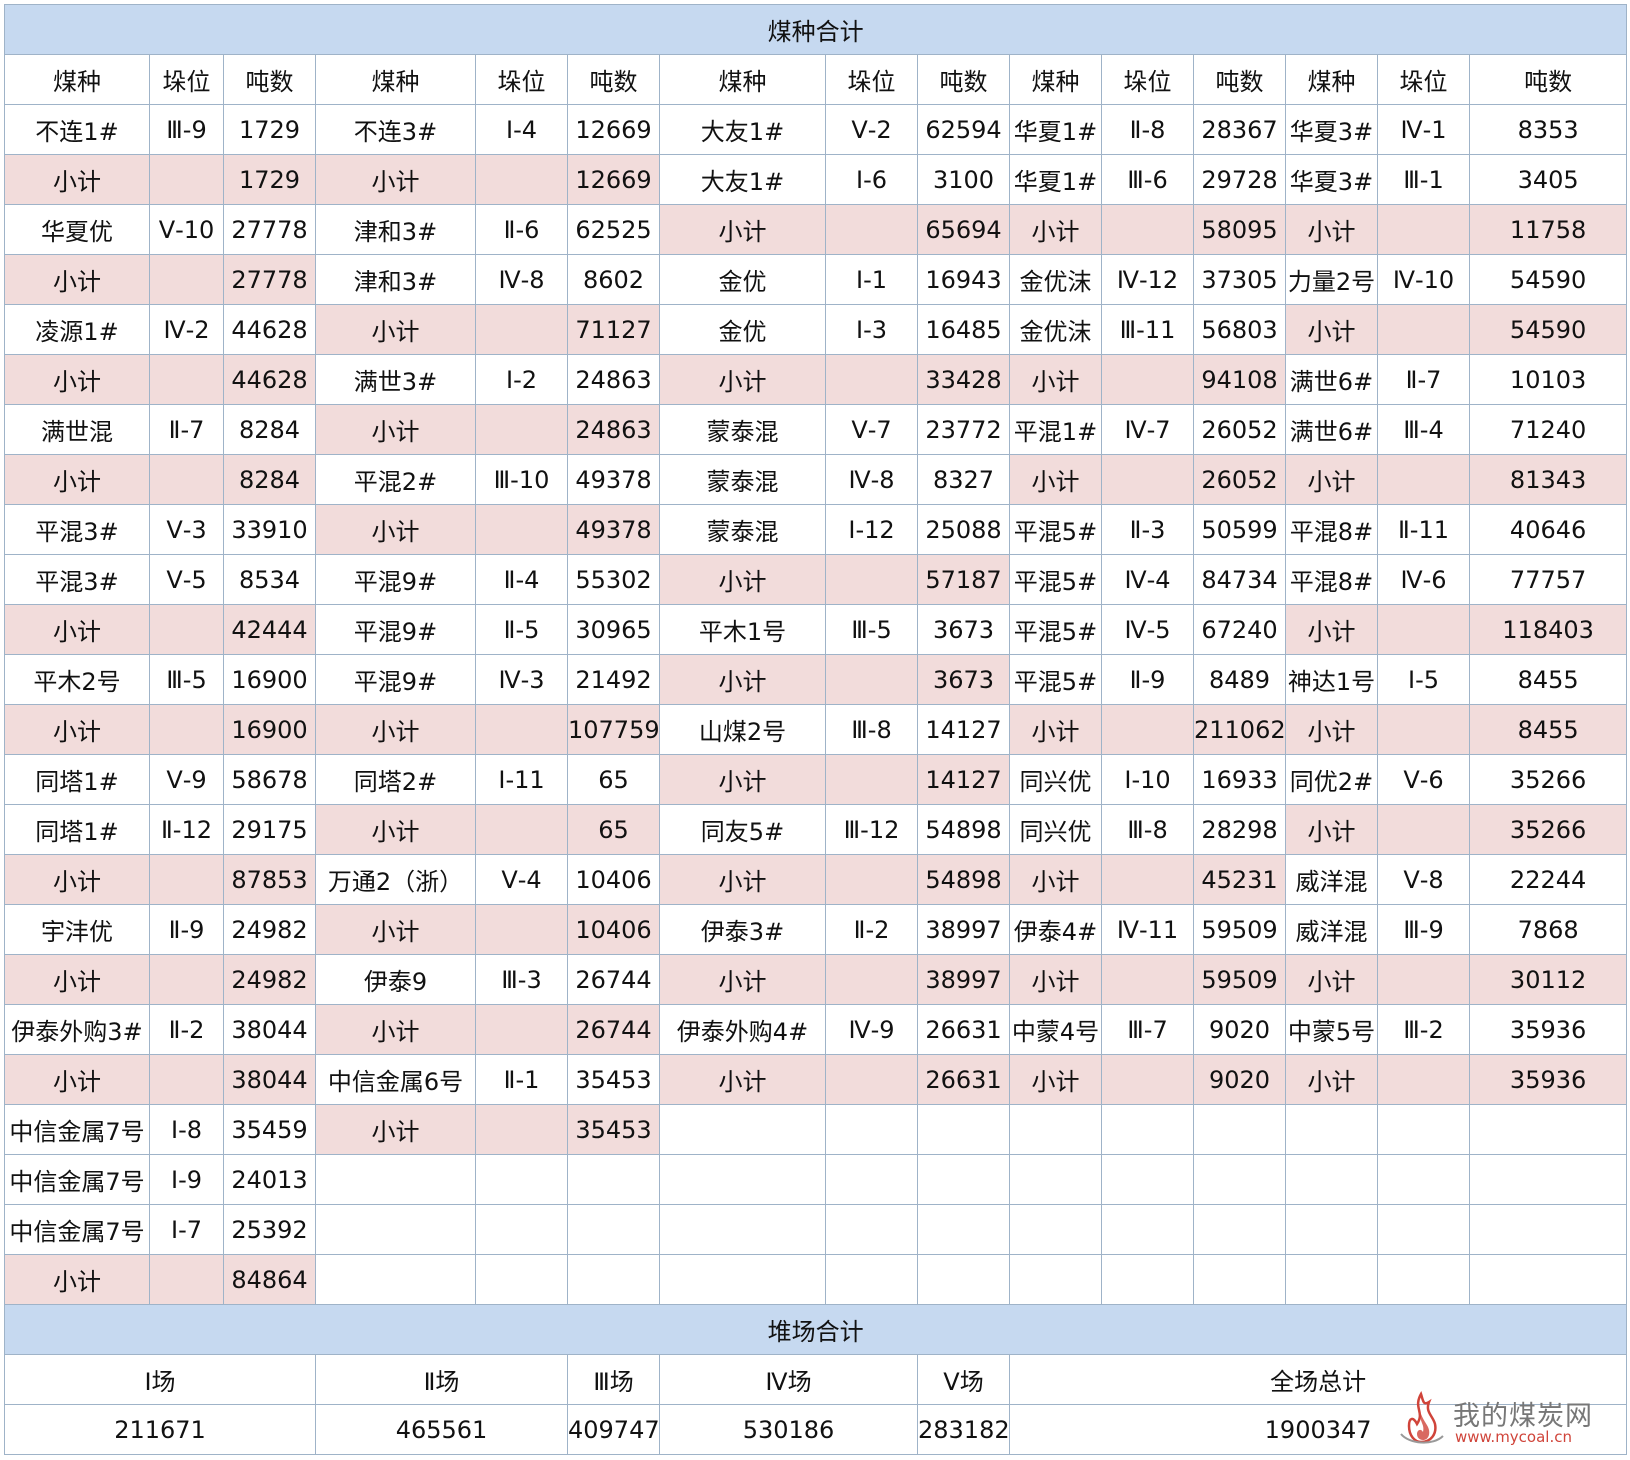  What do you see at coordinates (742, 729) in the screenshot?
I see `table-cell: 山煤2号` at bounding box center [742, 729].